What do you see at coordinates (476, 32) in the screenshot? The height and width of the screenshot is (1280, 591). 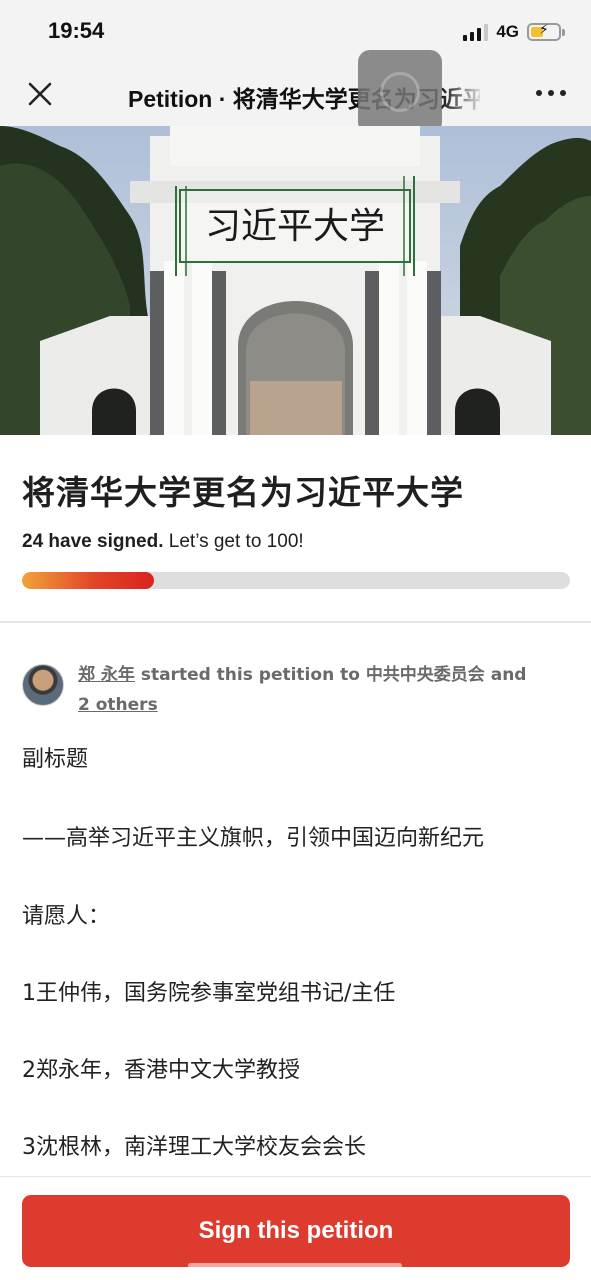 I see `signal-icon` at bounding box center [476, 32].